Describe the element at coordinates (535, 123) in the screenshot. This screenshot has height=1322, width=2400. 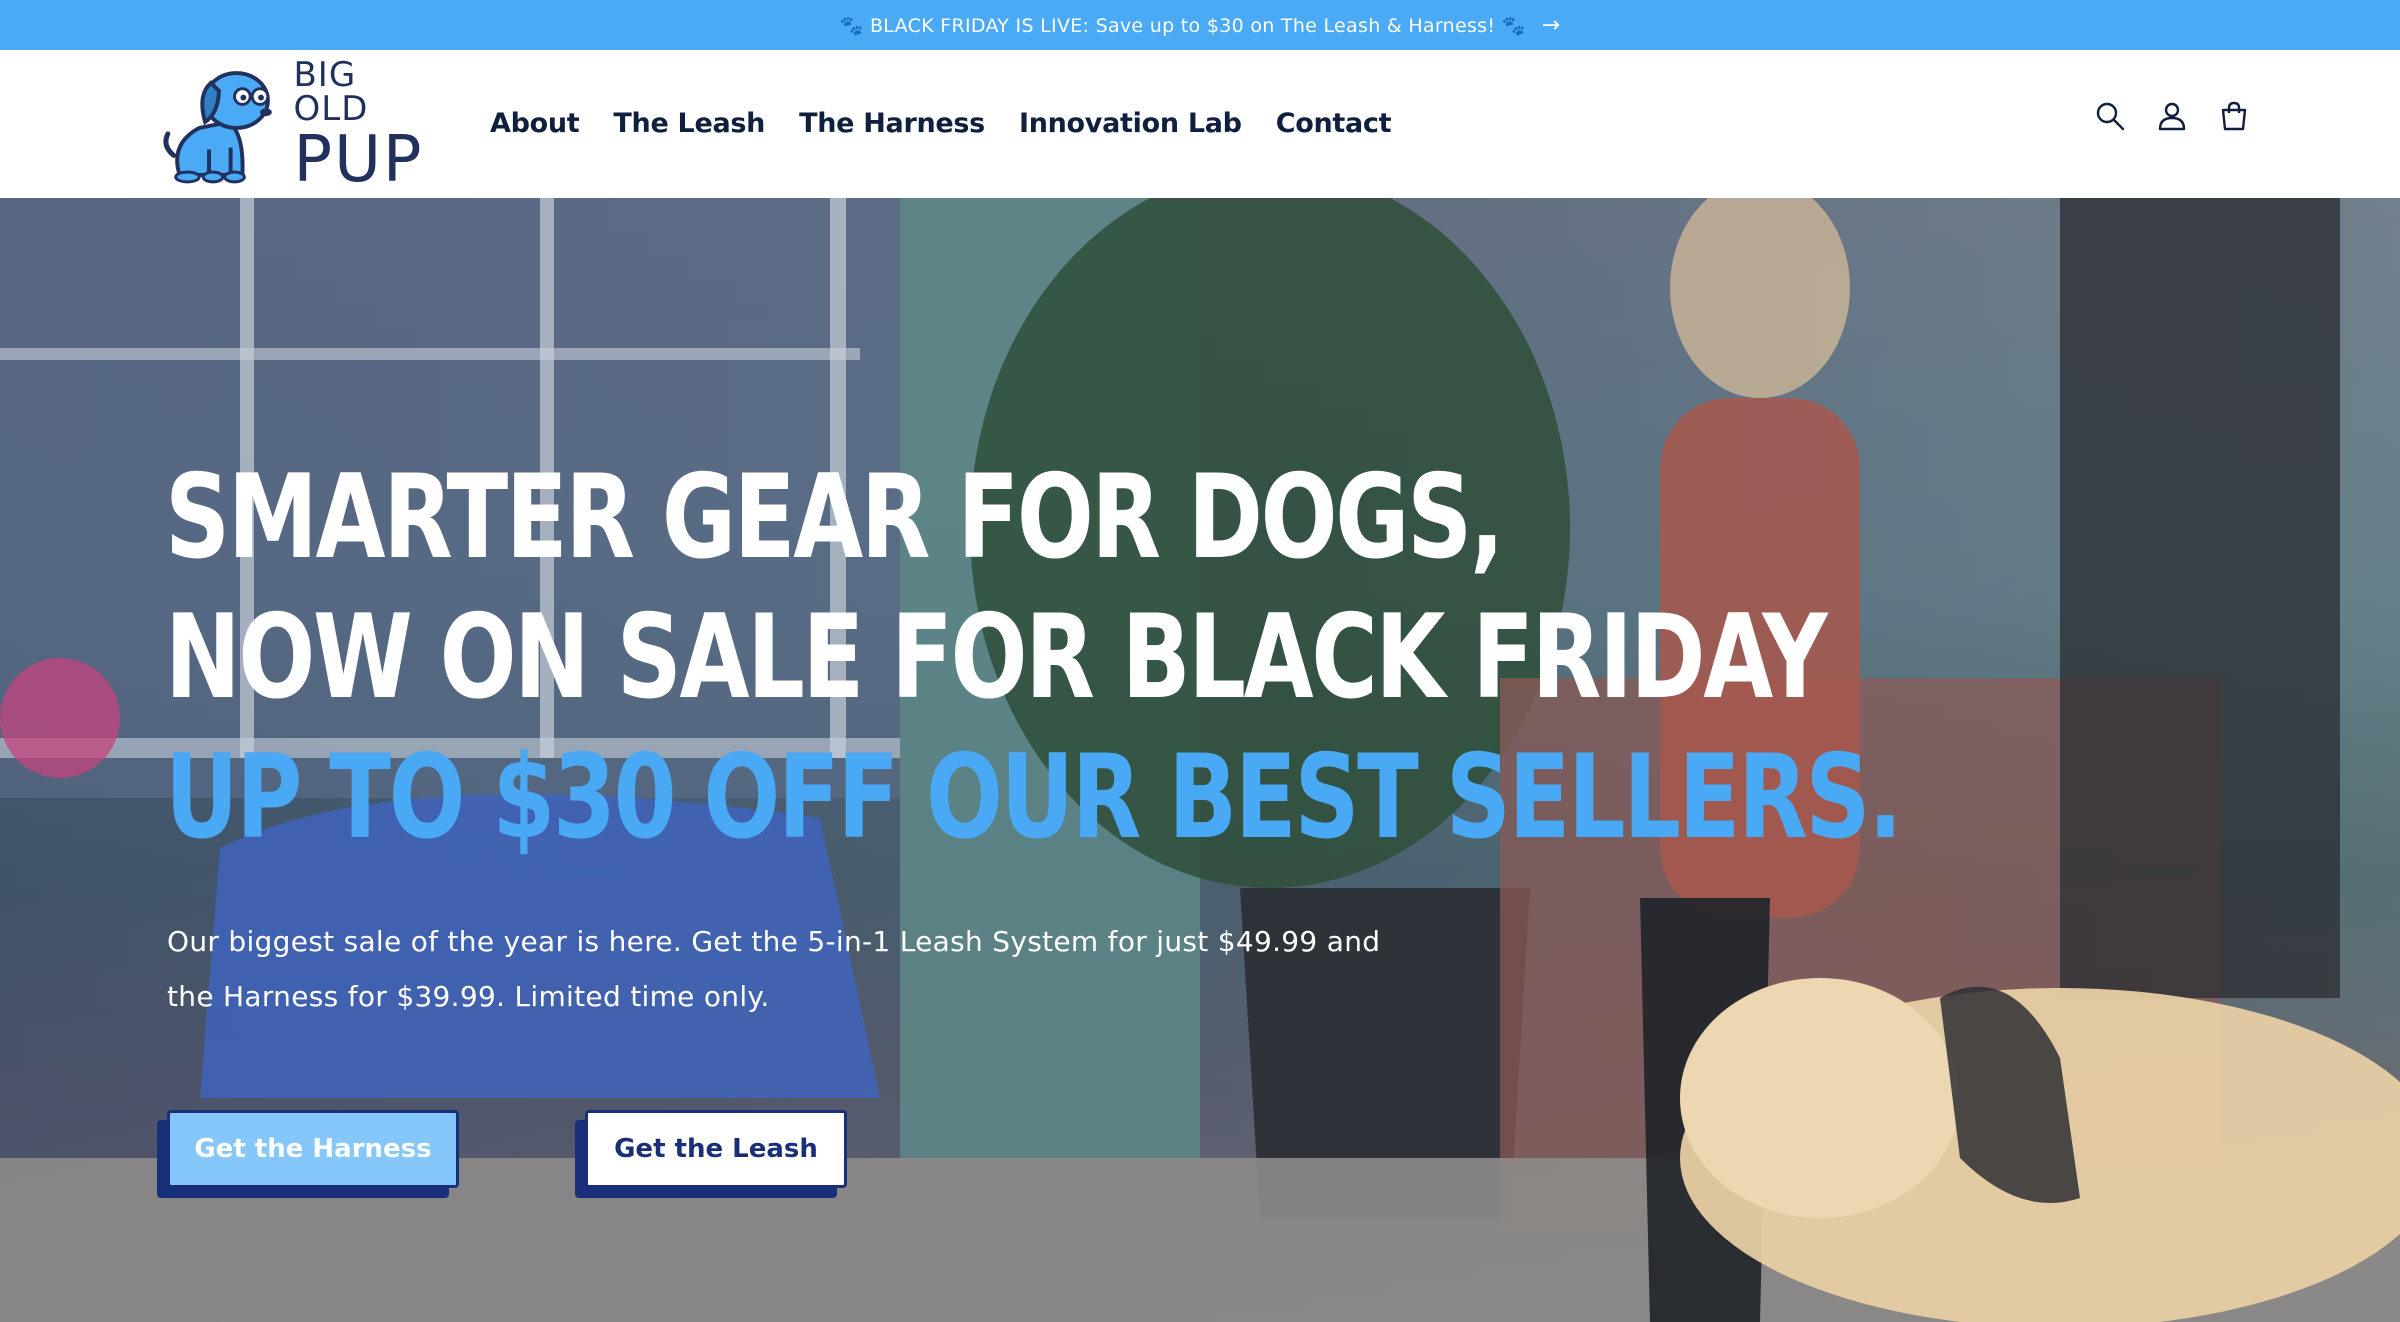
I see `nav-about: About` at that location.